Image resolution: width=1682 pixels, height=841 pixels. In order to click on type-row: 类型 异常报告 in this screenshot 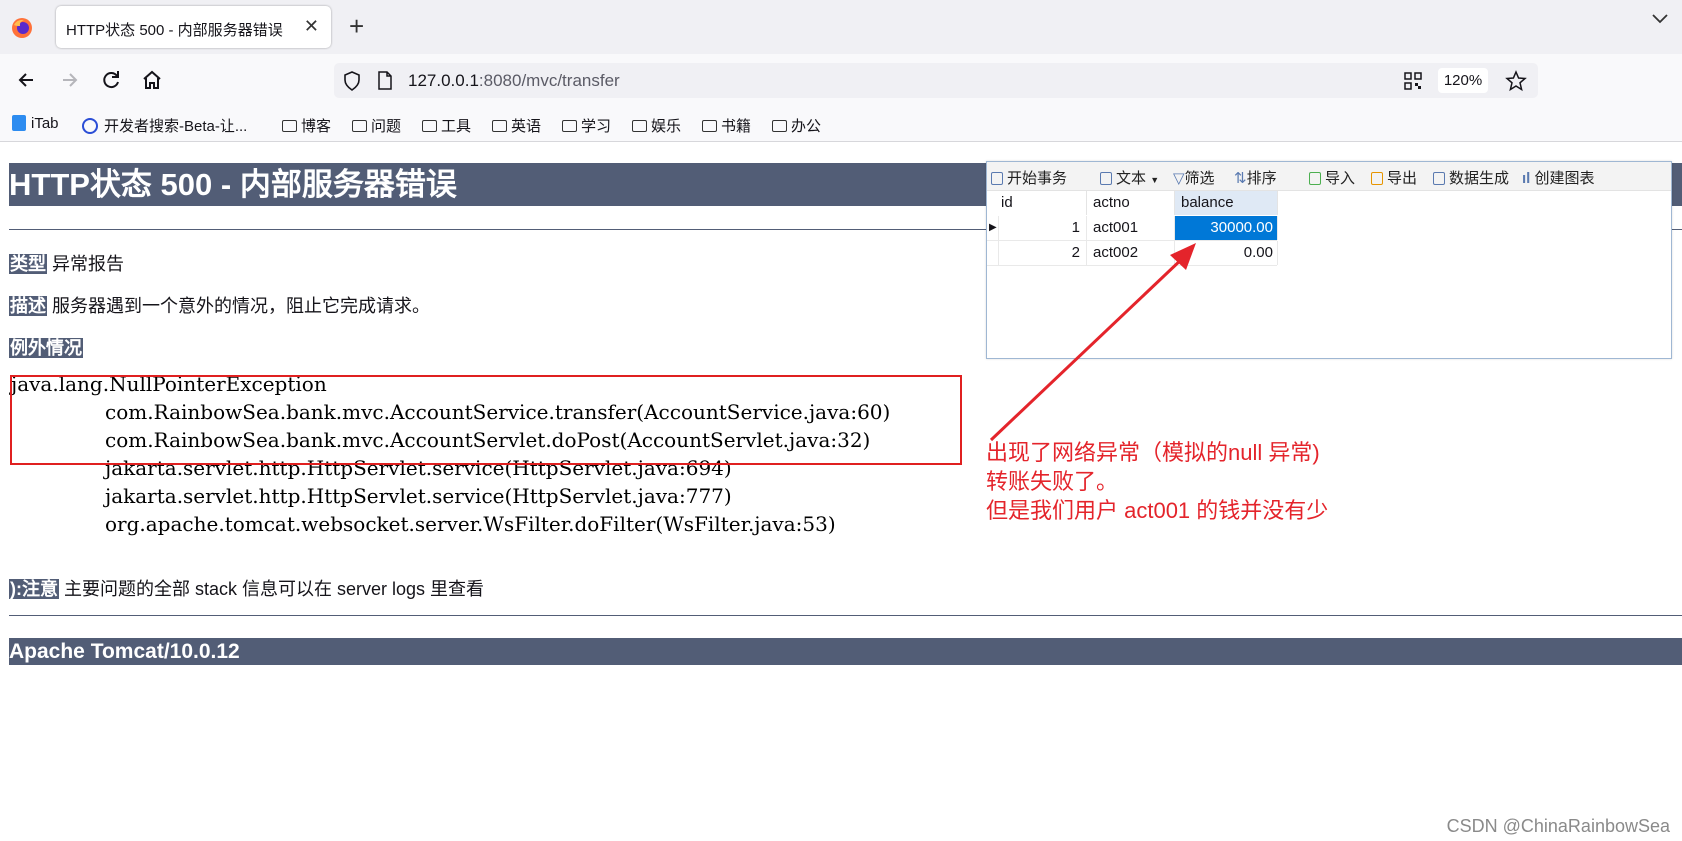, I will do `click(66, 263)`.